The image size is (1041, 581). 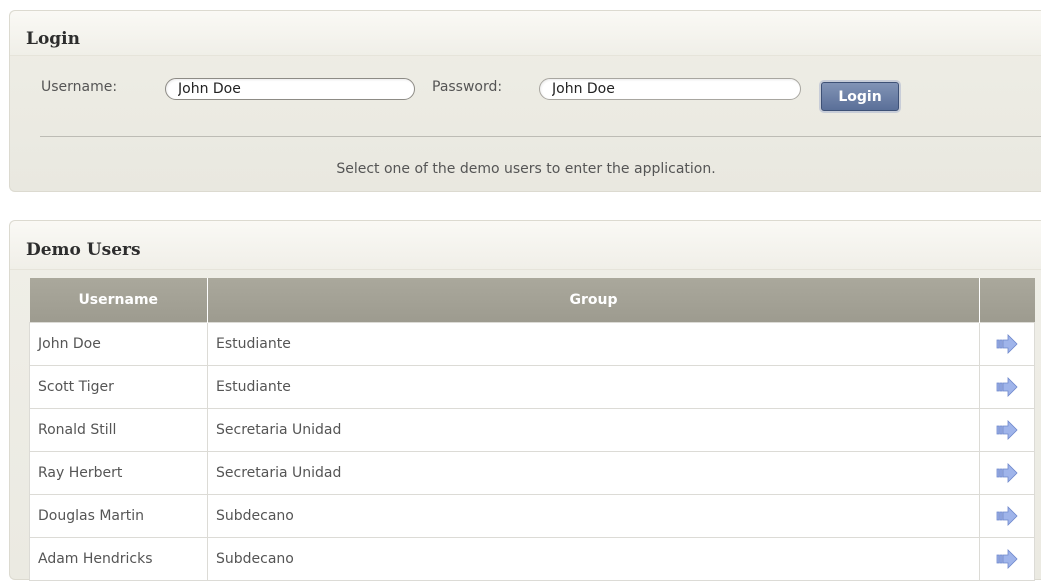 What do you see at coordinates (53, 39) in the screenshot?
I see `login-title: Login` at bounding box center [53, 39].